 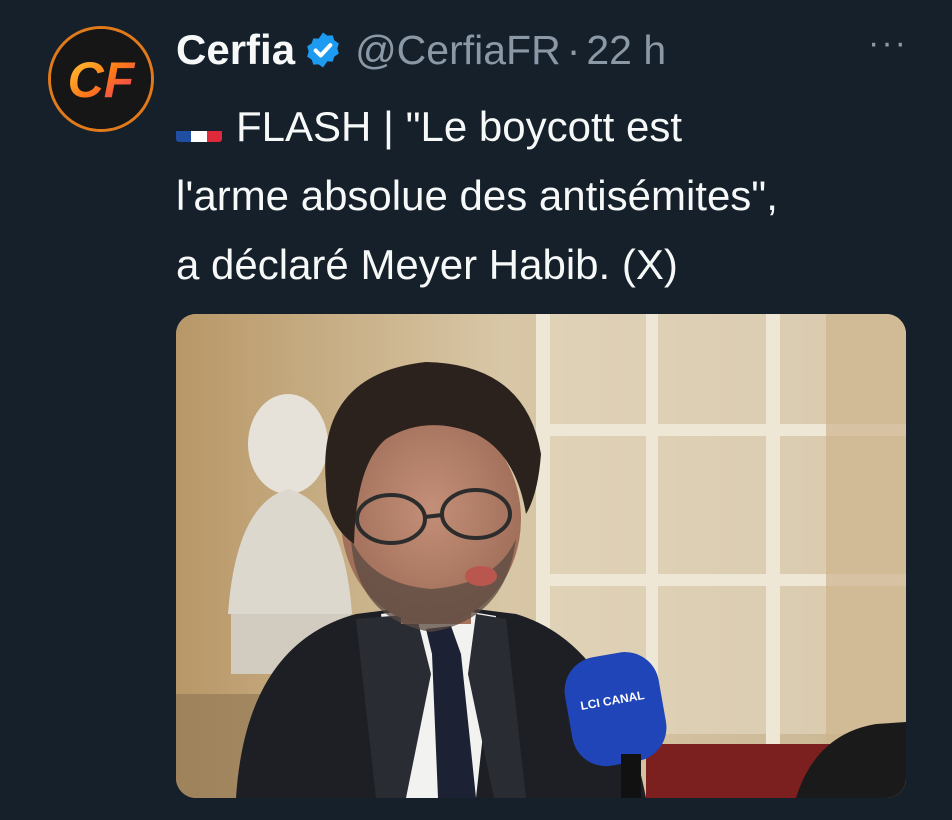 What do you see at coordinates (199, 127) in the screenshot?
I see `french-flag-icon` at bounding box center [199, 127].